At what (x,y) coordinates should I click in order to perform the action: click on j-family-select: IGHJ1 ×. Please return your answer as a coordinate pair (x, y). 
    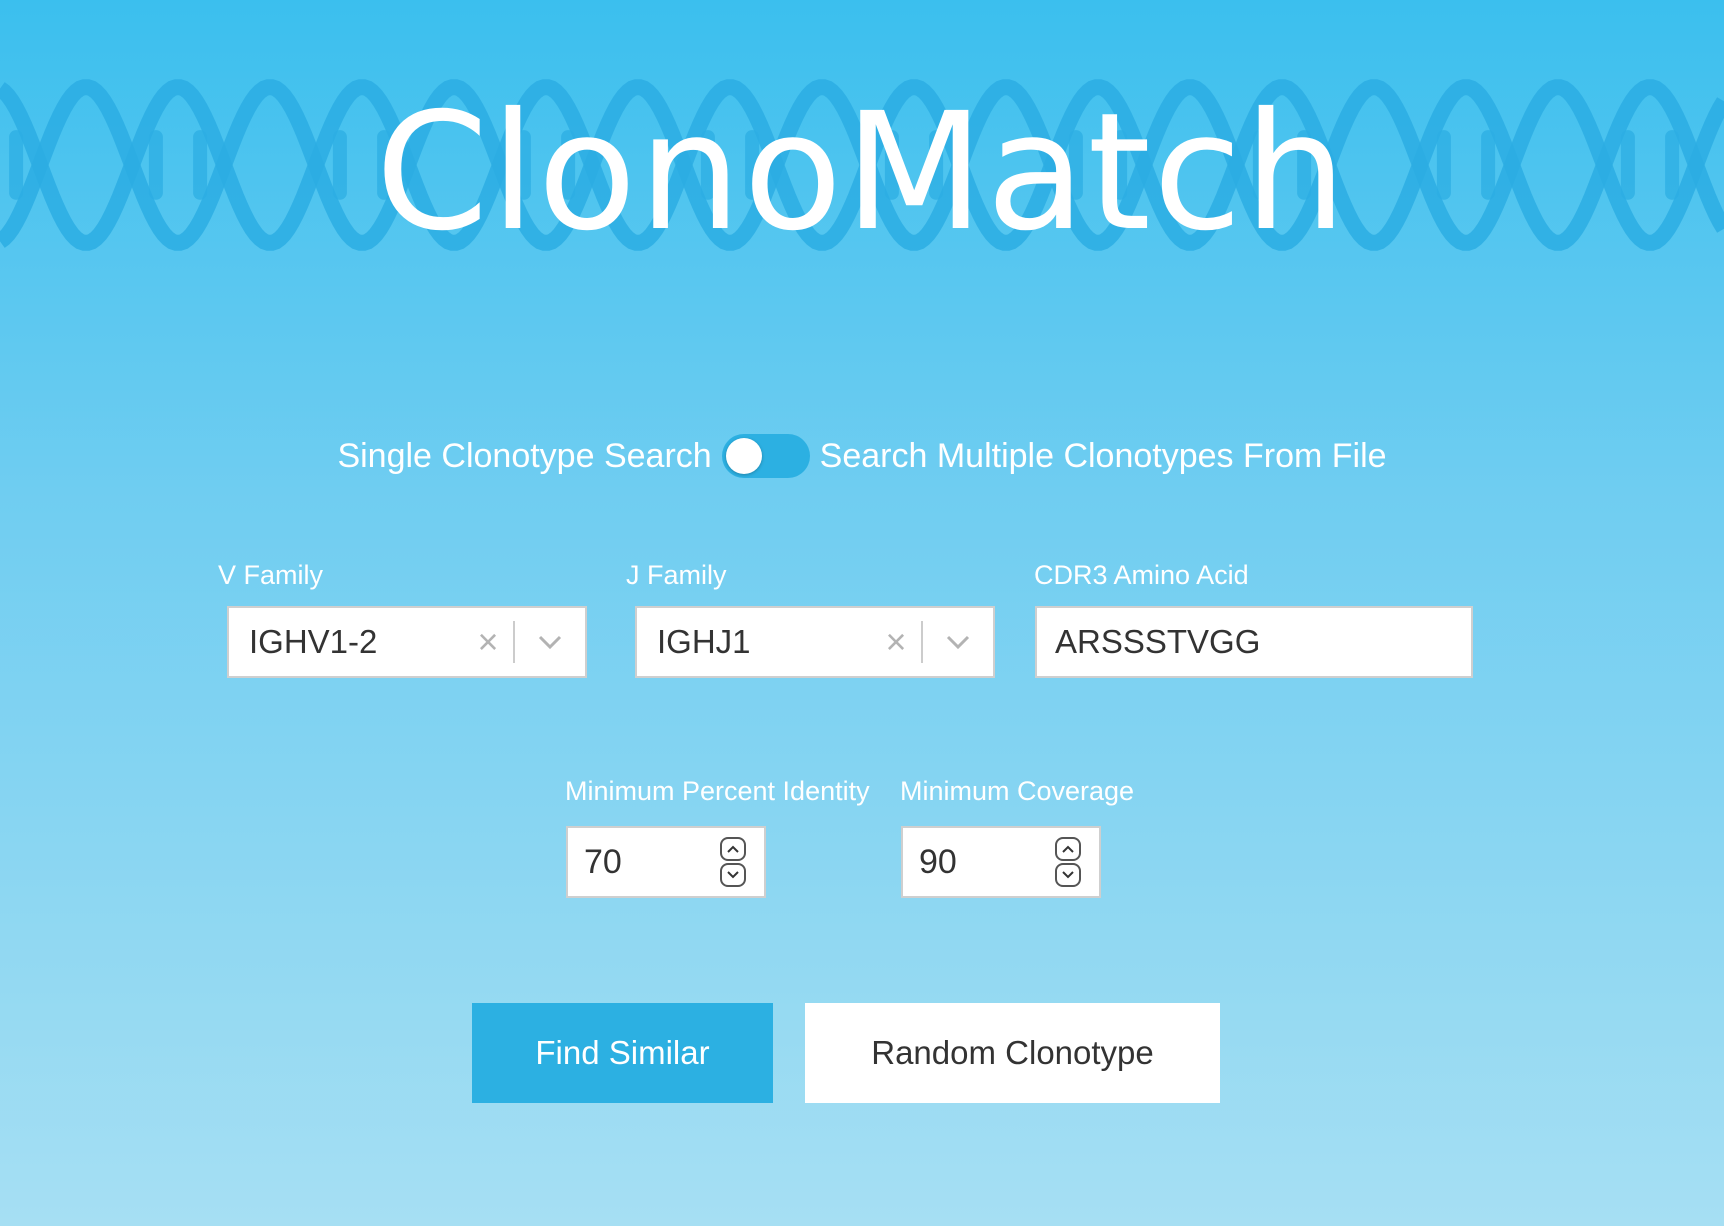
    Looking at the image, I should click on (815, 642).